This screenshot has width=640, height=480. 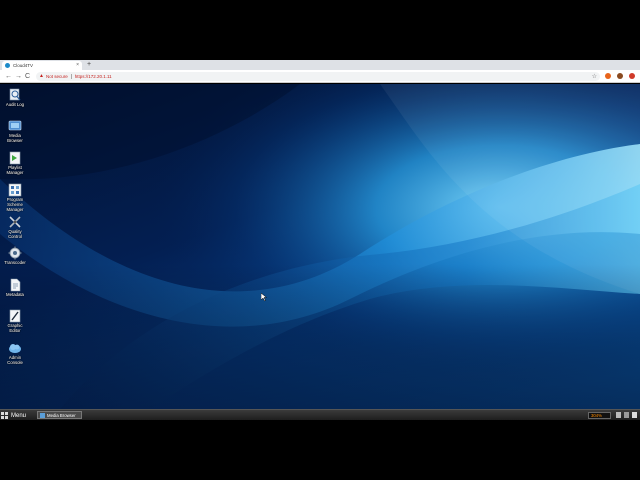 I want to click on metadata-icon, so click(x=15, y=285).